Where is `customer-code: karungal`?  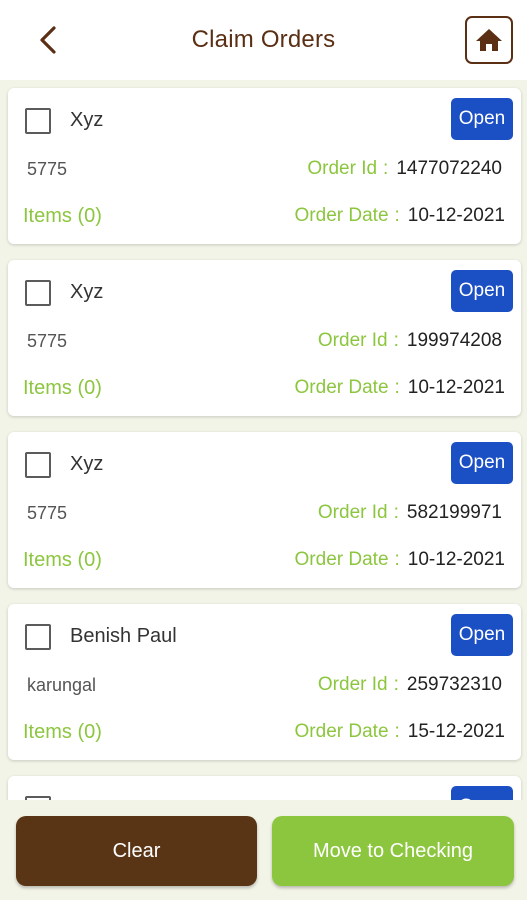 customer-code: karungal is located at coordinates (62, 685).